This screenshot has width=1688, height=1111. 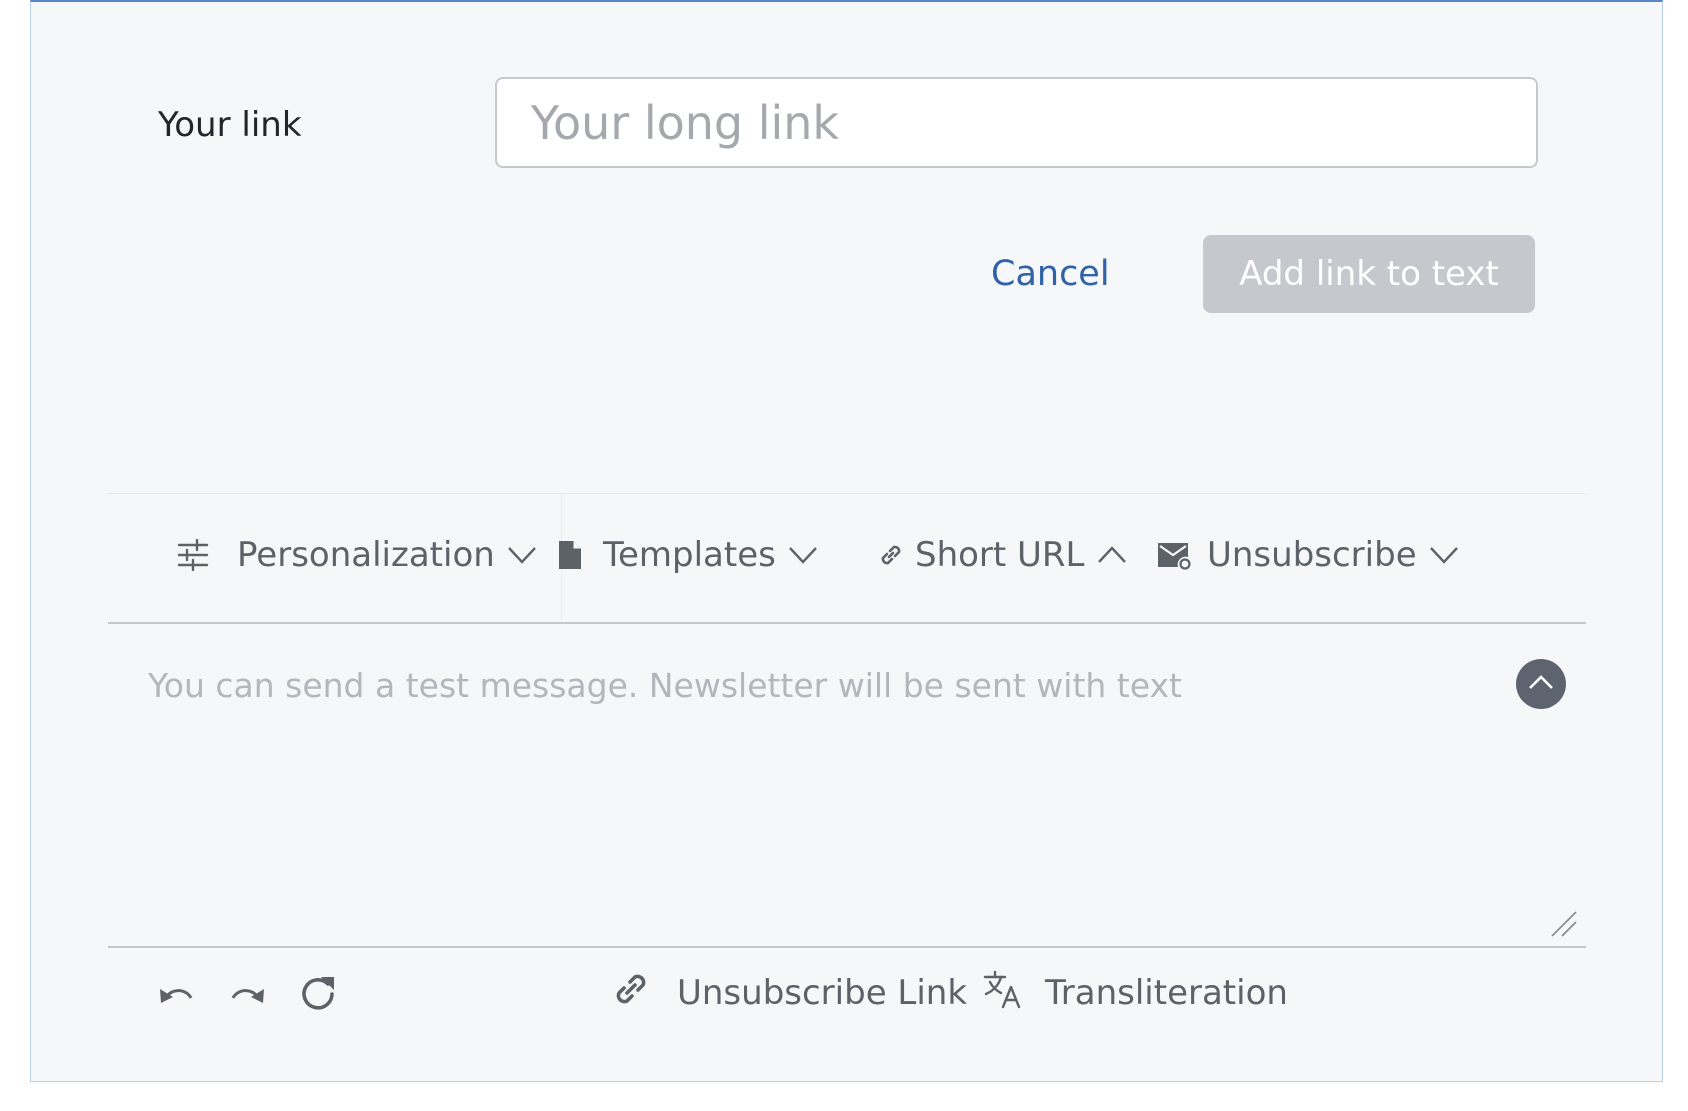 I want to click on unsubscribe-link-button: Unsubscribe Link, so click(x=789, y=993).